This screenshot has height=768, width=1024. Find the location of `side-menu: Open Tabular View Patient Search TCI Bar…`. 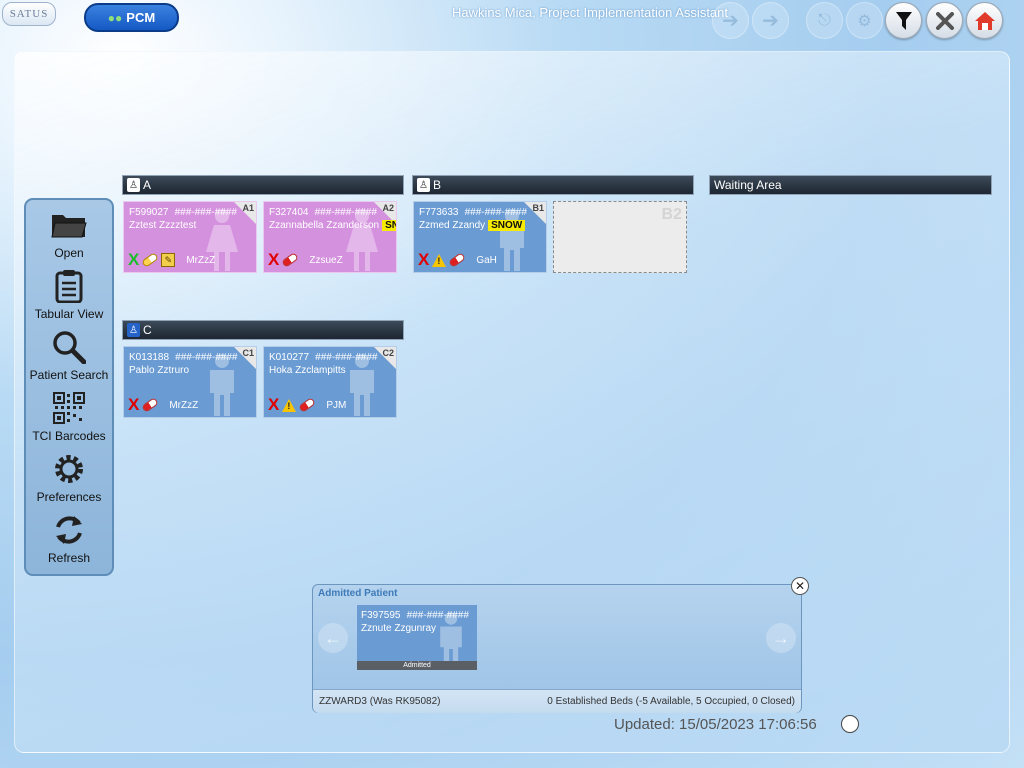

side-menu: Open Tabular View Patient Search TCI Bar… is located at coordinates (69, 387).